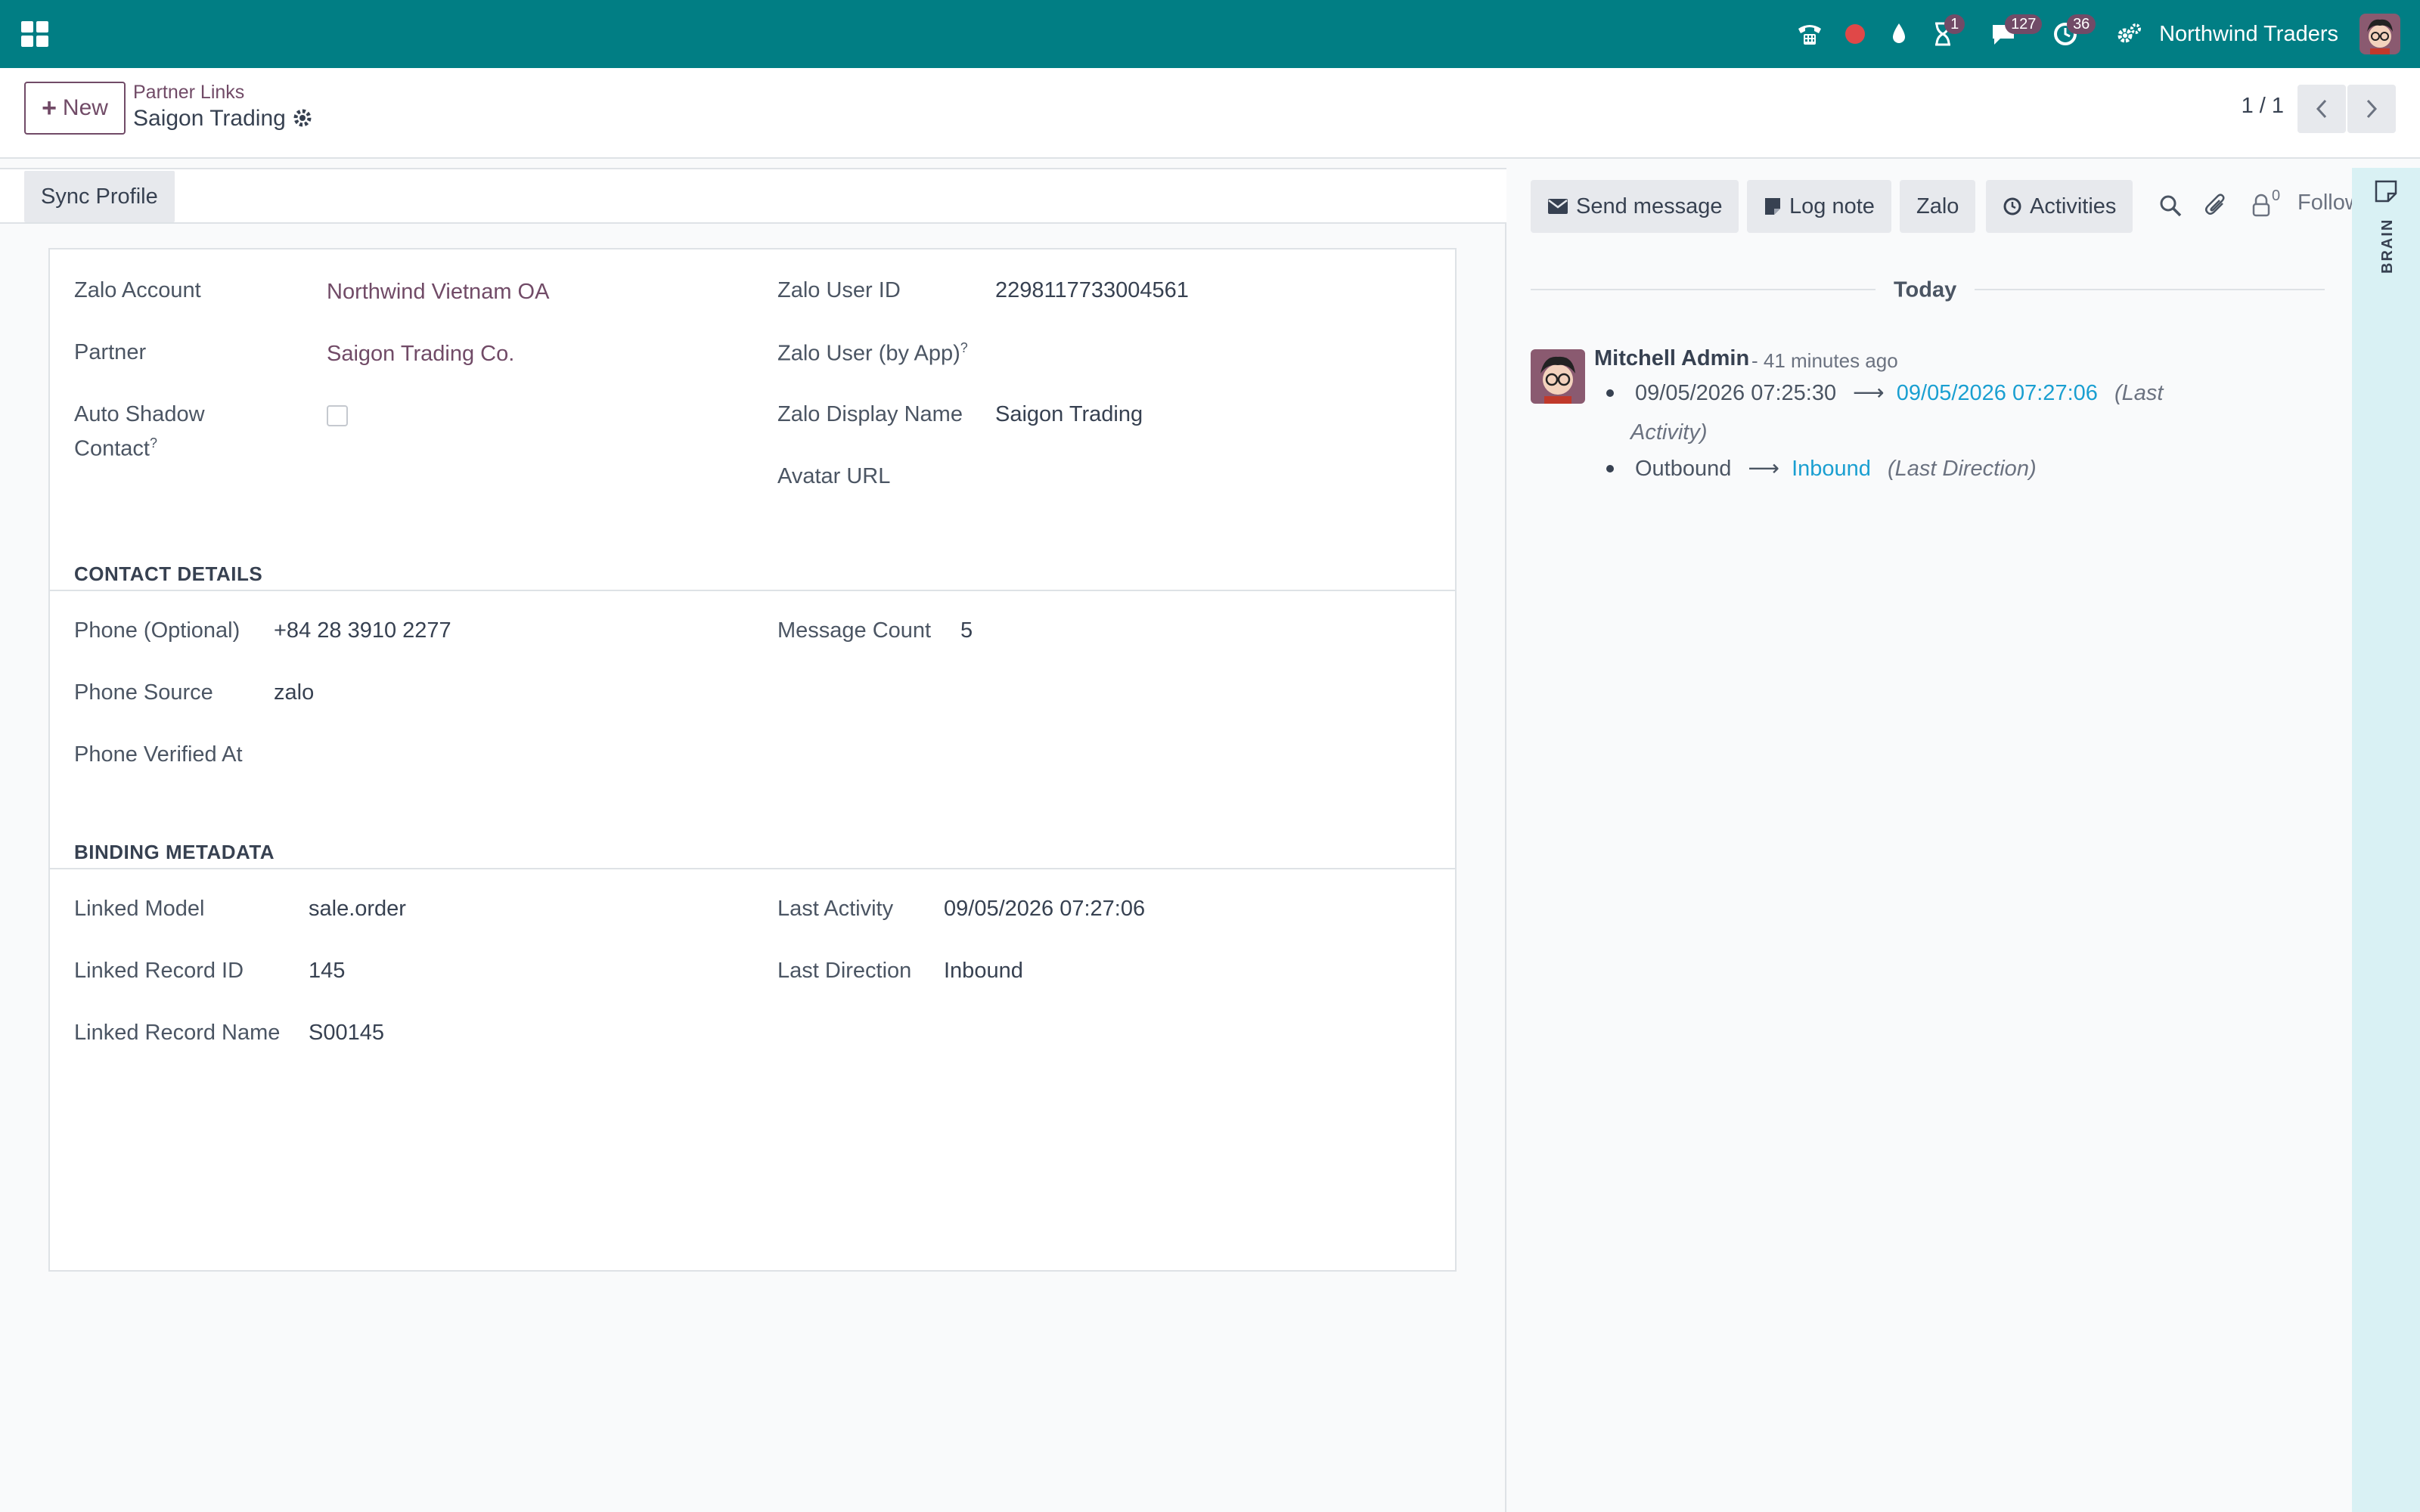  Describe the element at coordinates (835, 909) in the screenshot. I see `last-activity-label: Last Activity` at that location.